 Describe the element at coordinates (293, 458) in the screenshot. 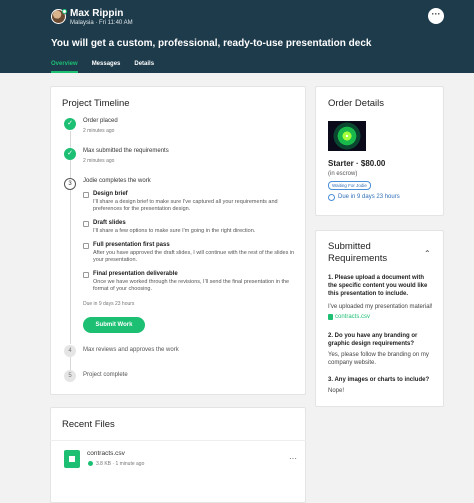

I see `file-more-icon: ···` at that location.